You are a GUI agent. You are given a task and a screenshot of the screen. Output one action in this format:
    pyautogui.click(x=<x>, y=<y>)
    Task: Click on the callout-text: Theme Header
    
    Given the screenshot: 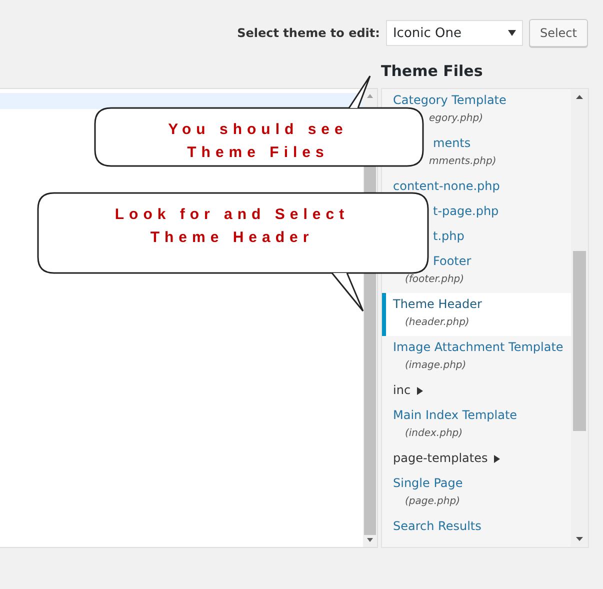 What is the action you would take?
    pyautogui.click(x=232, y=238)
    